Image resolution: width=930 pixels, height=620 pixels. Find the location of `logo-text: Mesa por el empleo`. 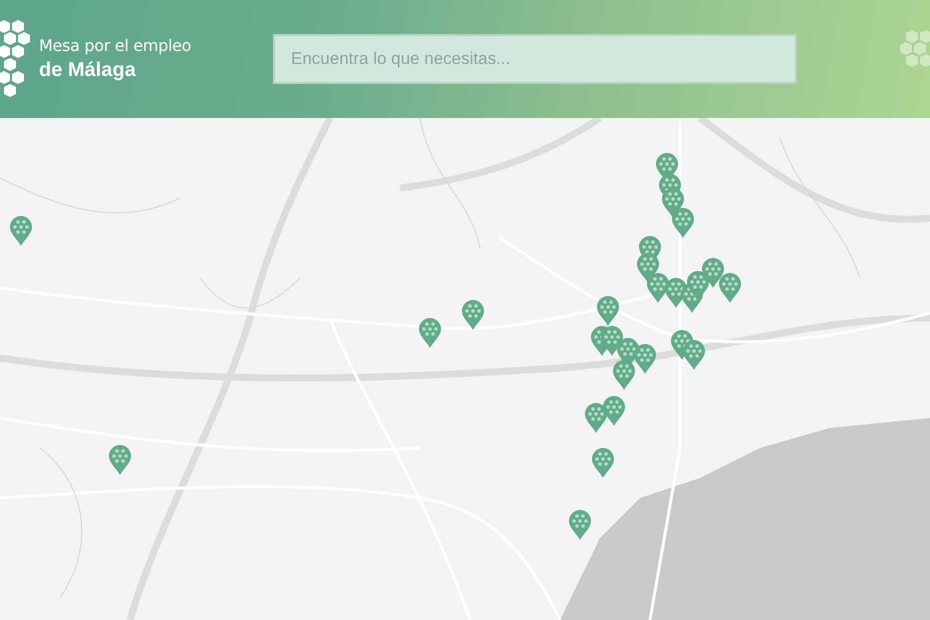

logo-text: Mesa por el empleo is located at coordinates (115, 46).